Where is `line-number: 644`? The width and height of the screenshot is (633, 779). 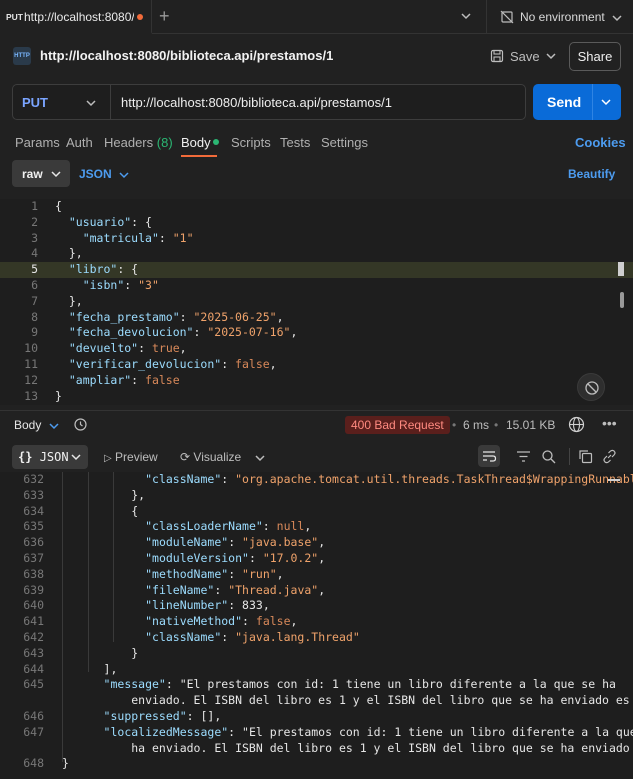
line-number: 644 is located at coordinates (33, 668).